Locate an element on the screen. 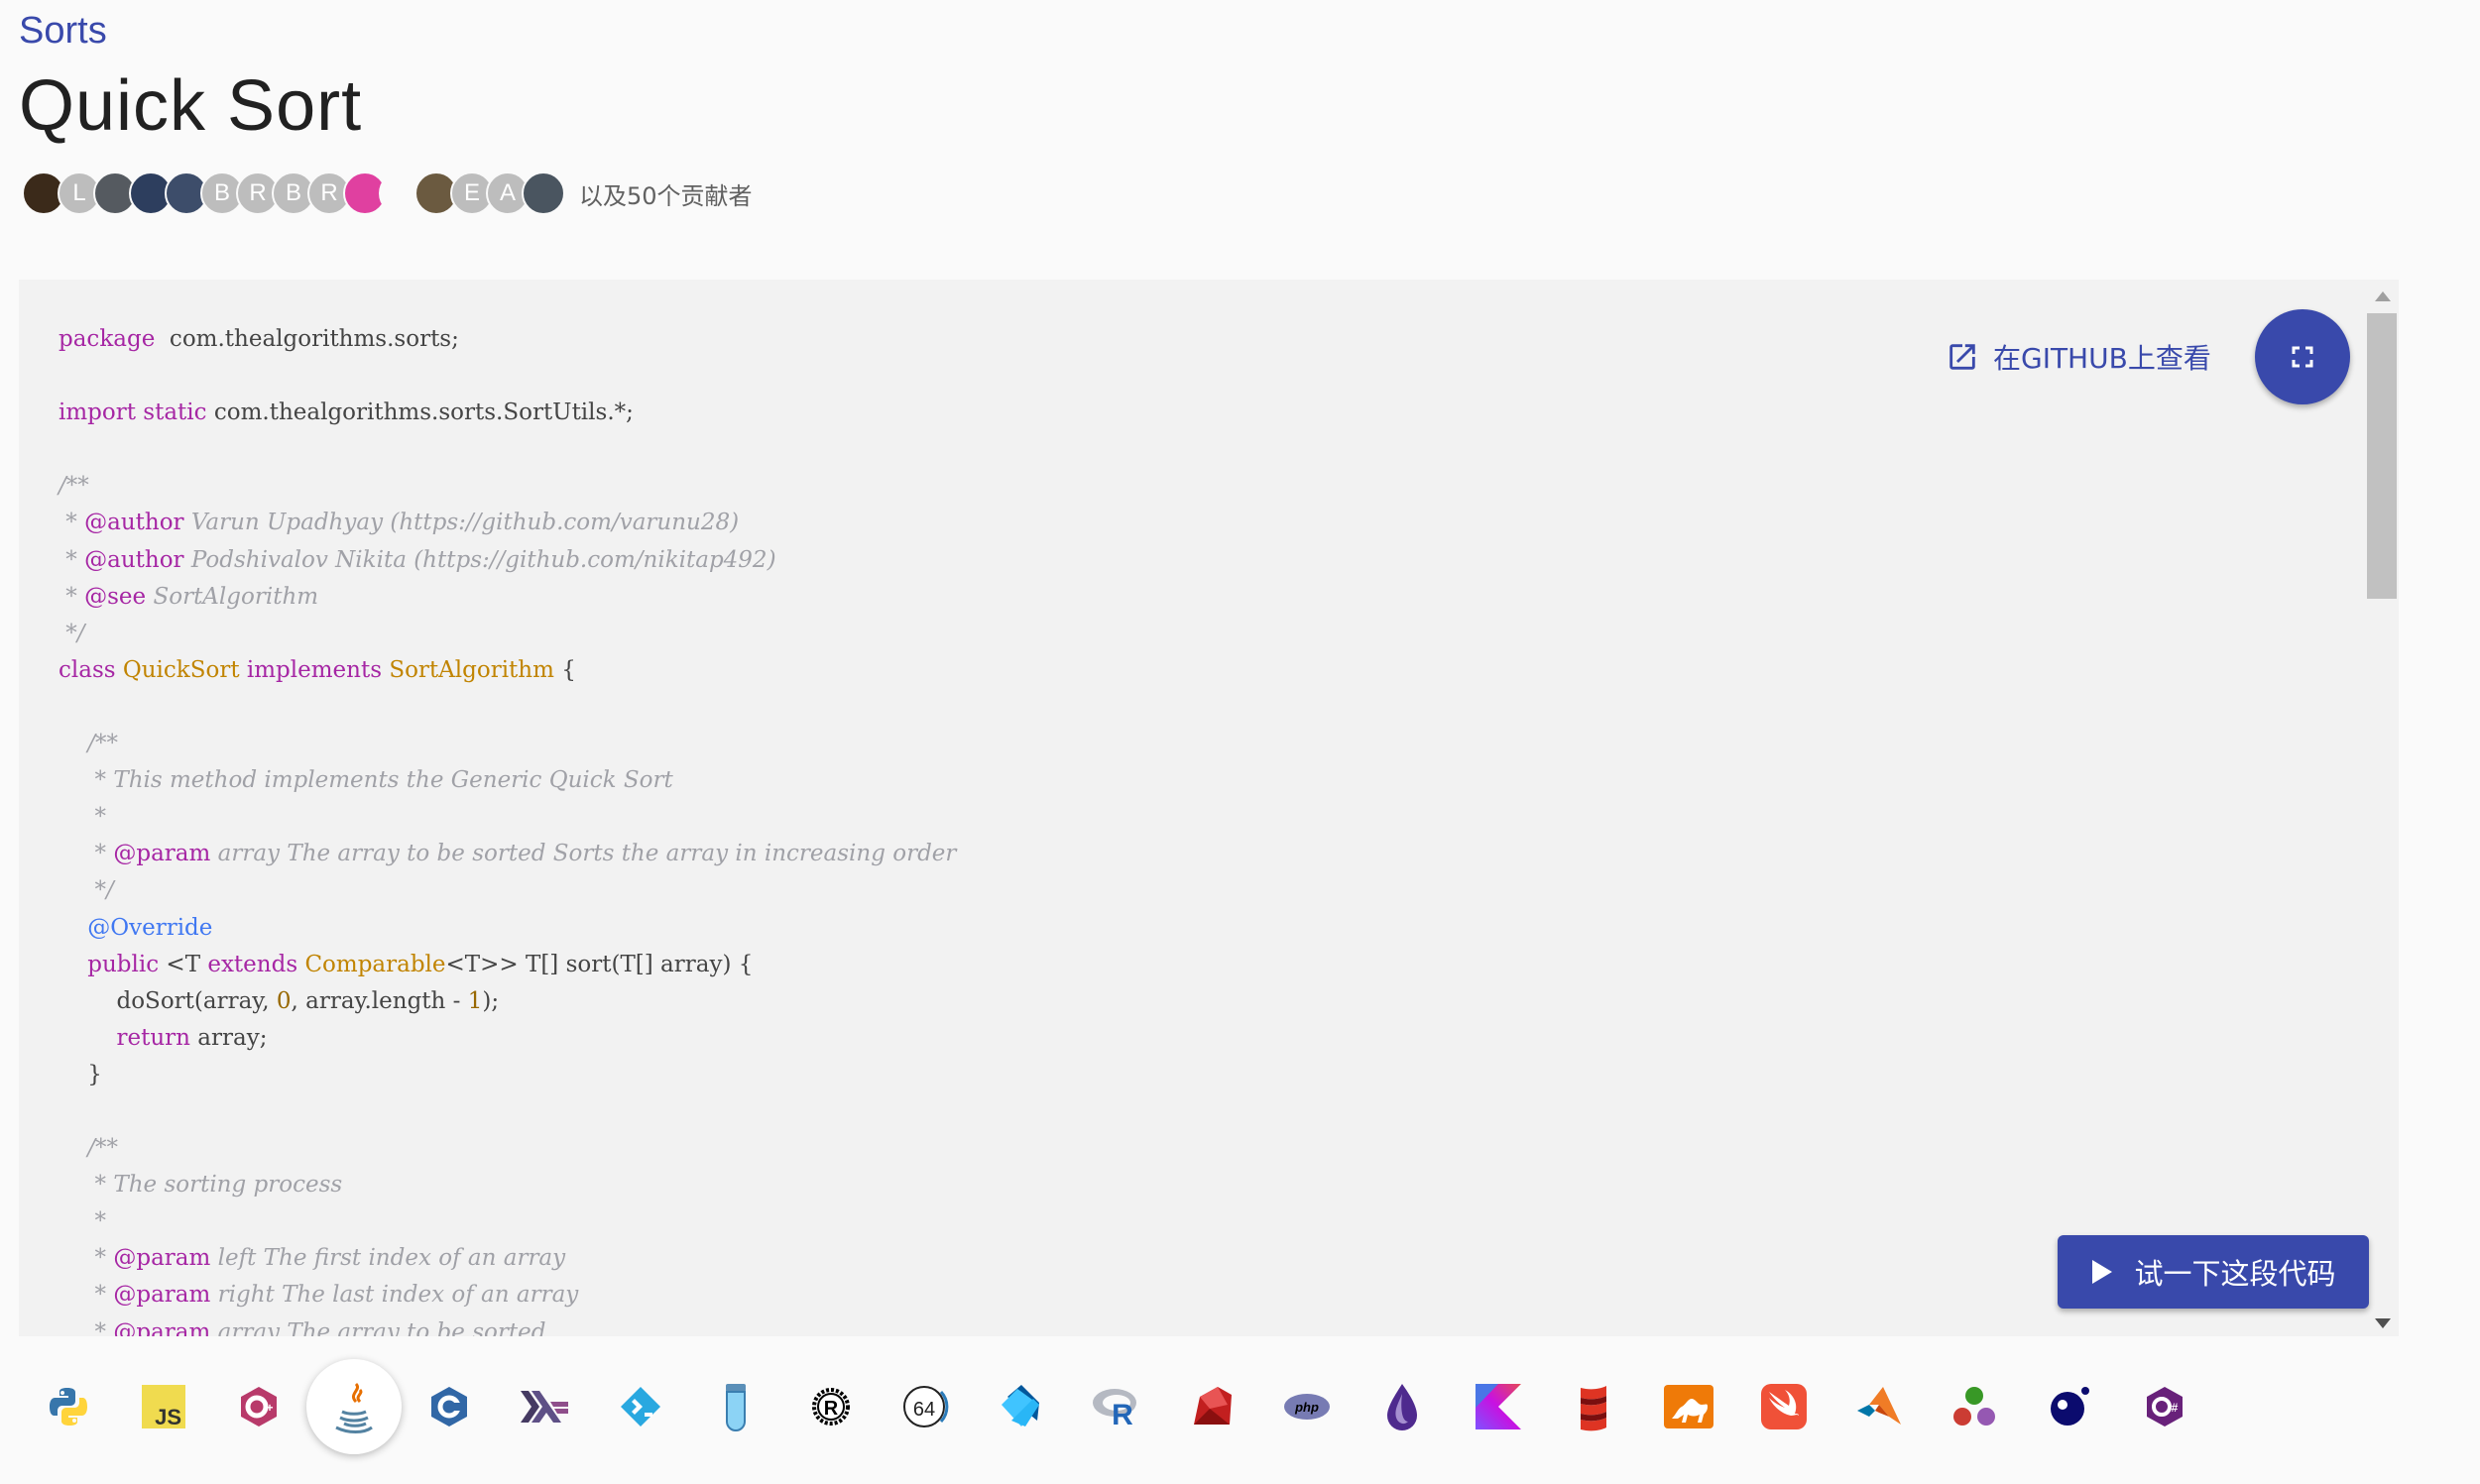 The width and height of the screenshot is (2480, 1484). code-line: return array; is located at coordinates (164, 1037).